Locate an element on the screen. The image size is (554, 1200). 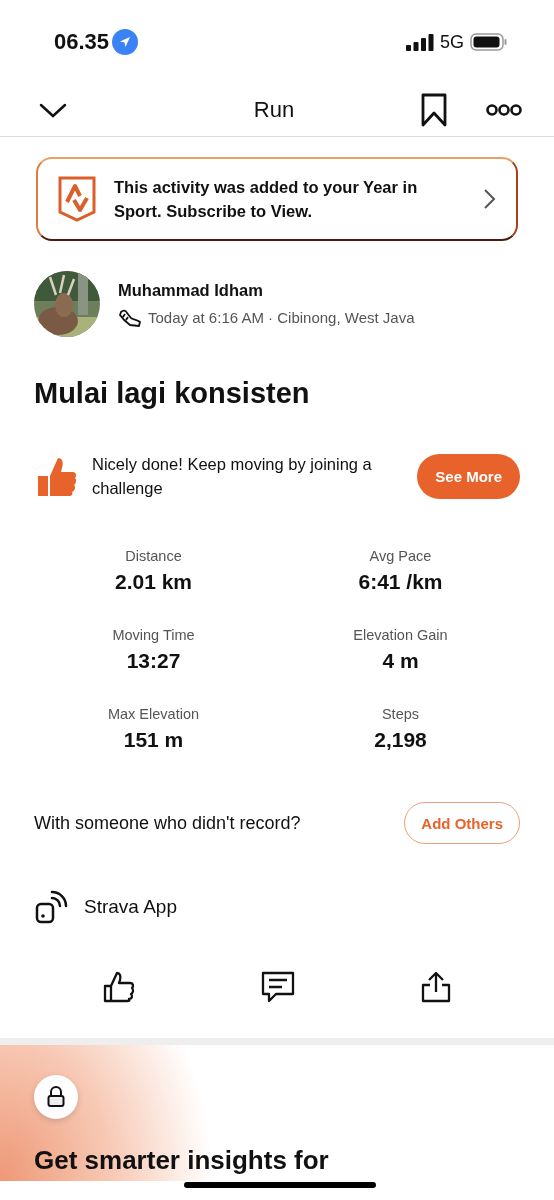
stat-value: 2.01 km is located at coordinates (153, 582).